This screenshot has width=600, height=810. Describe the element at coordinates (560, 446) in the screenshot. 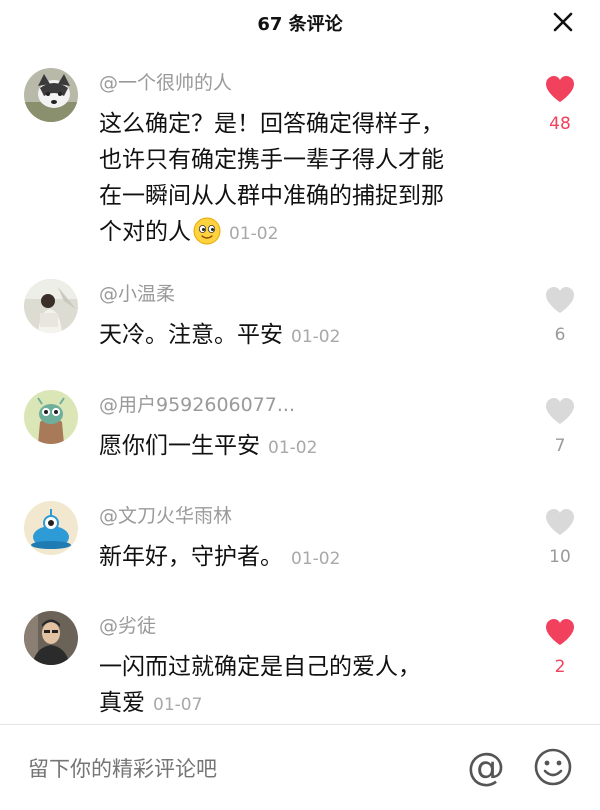

I see `like-count: 7` at that location.